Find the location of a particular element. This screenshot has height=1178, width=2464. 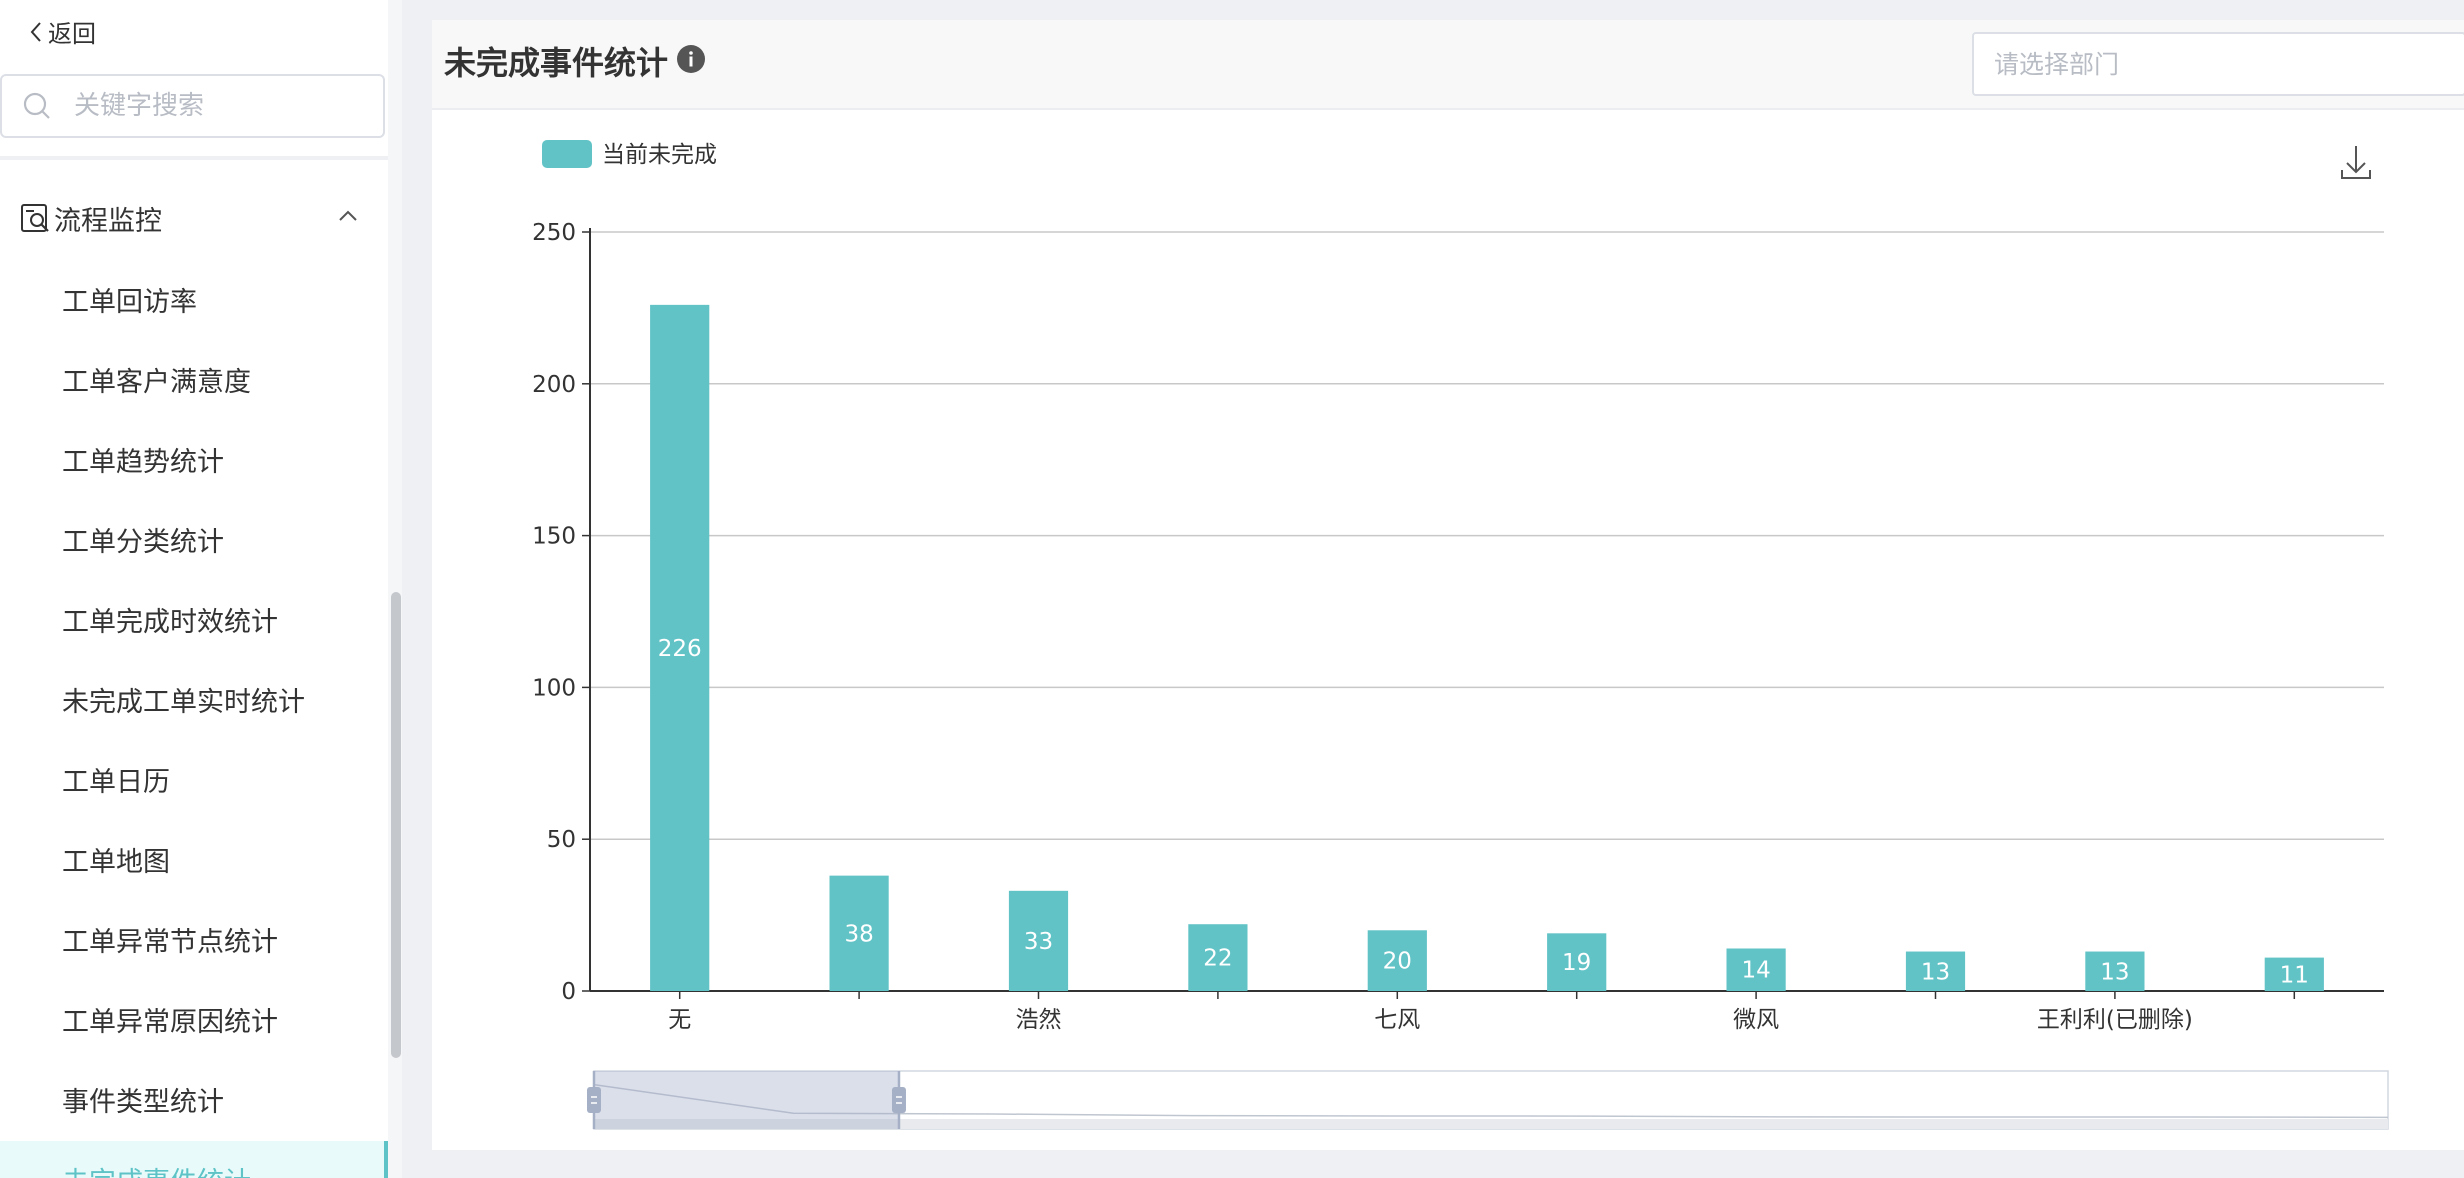

y-tick-label: 0 is located at coordinates (568, 992).